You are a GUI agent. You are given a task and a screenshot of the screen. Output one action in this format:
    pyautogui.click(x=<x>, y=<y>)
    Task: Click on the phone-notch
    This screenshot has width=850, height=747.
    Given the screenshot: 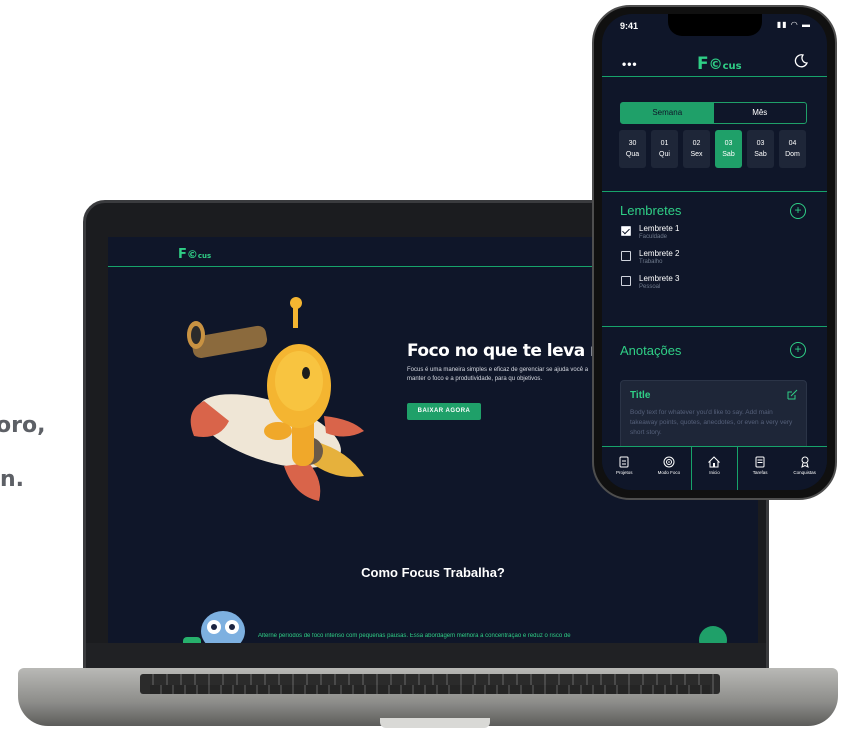 What is the action you would take?
    pyautogui.click(x=715, y=25)
    